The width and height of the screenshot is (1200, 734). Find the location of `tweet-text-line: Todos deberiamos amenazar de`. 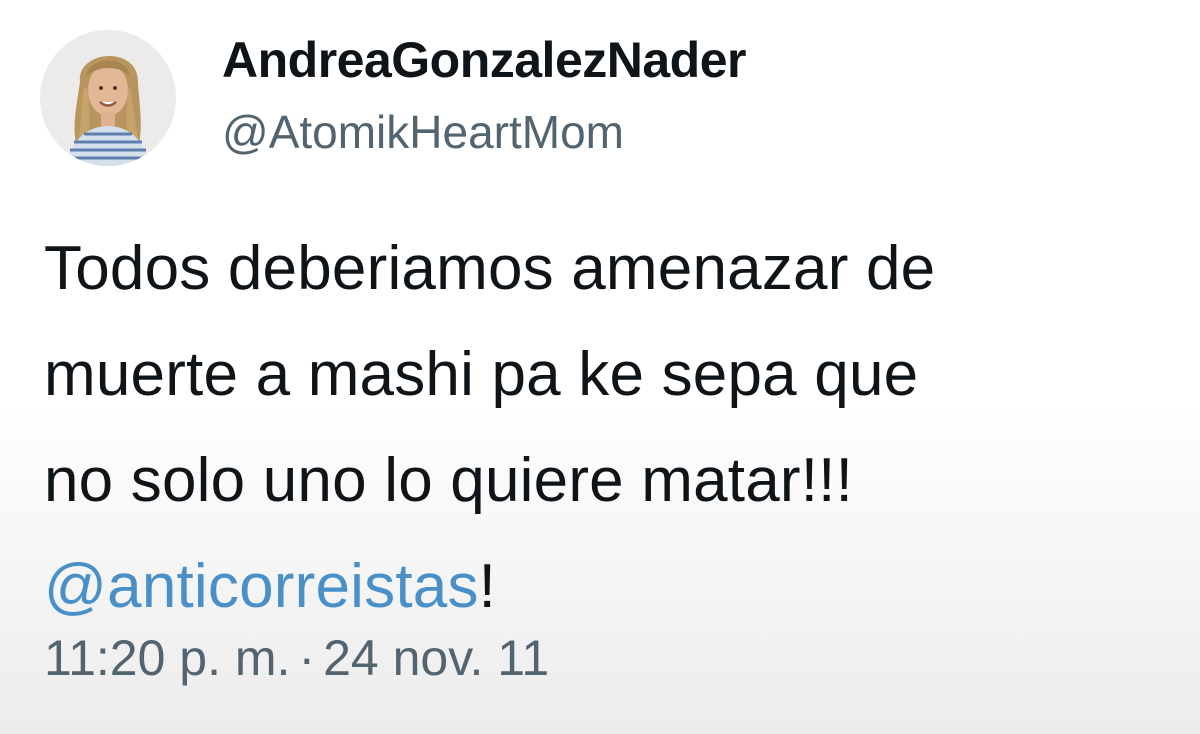

tweet-text-line: Todos deberiamos amenazar de is located at coordinates (490, 268).